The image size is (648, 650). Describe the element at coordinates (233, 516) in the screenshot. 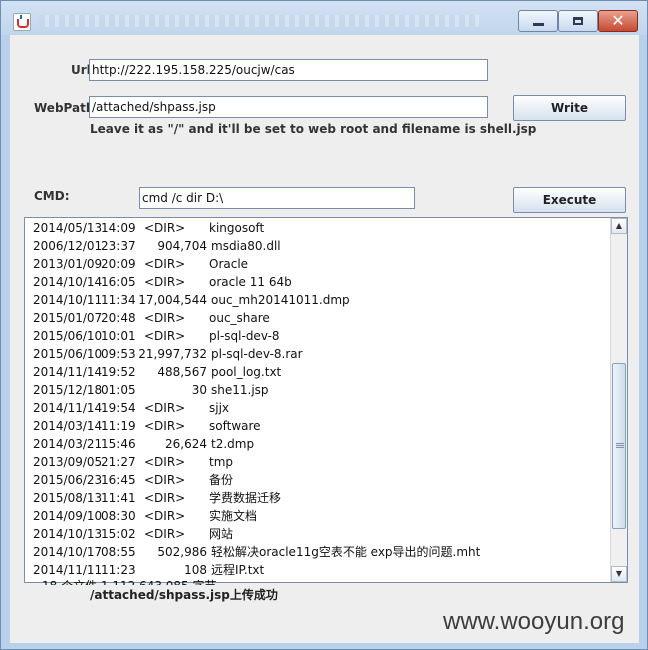

I see `line-name: 实施文档` at that location.